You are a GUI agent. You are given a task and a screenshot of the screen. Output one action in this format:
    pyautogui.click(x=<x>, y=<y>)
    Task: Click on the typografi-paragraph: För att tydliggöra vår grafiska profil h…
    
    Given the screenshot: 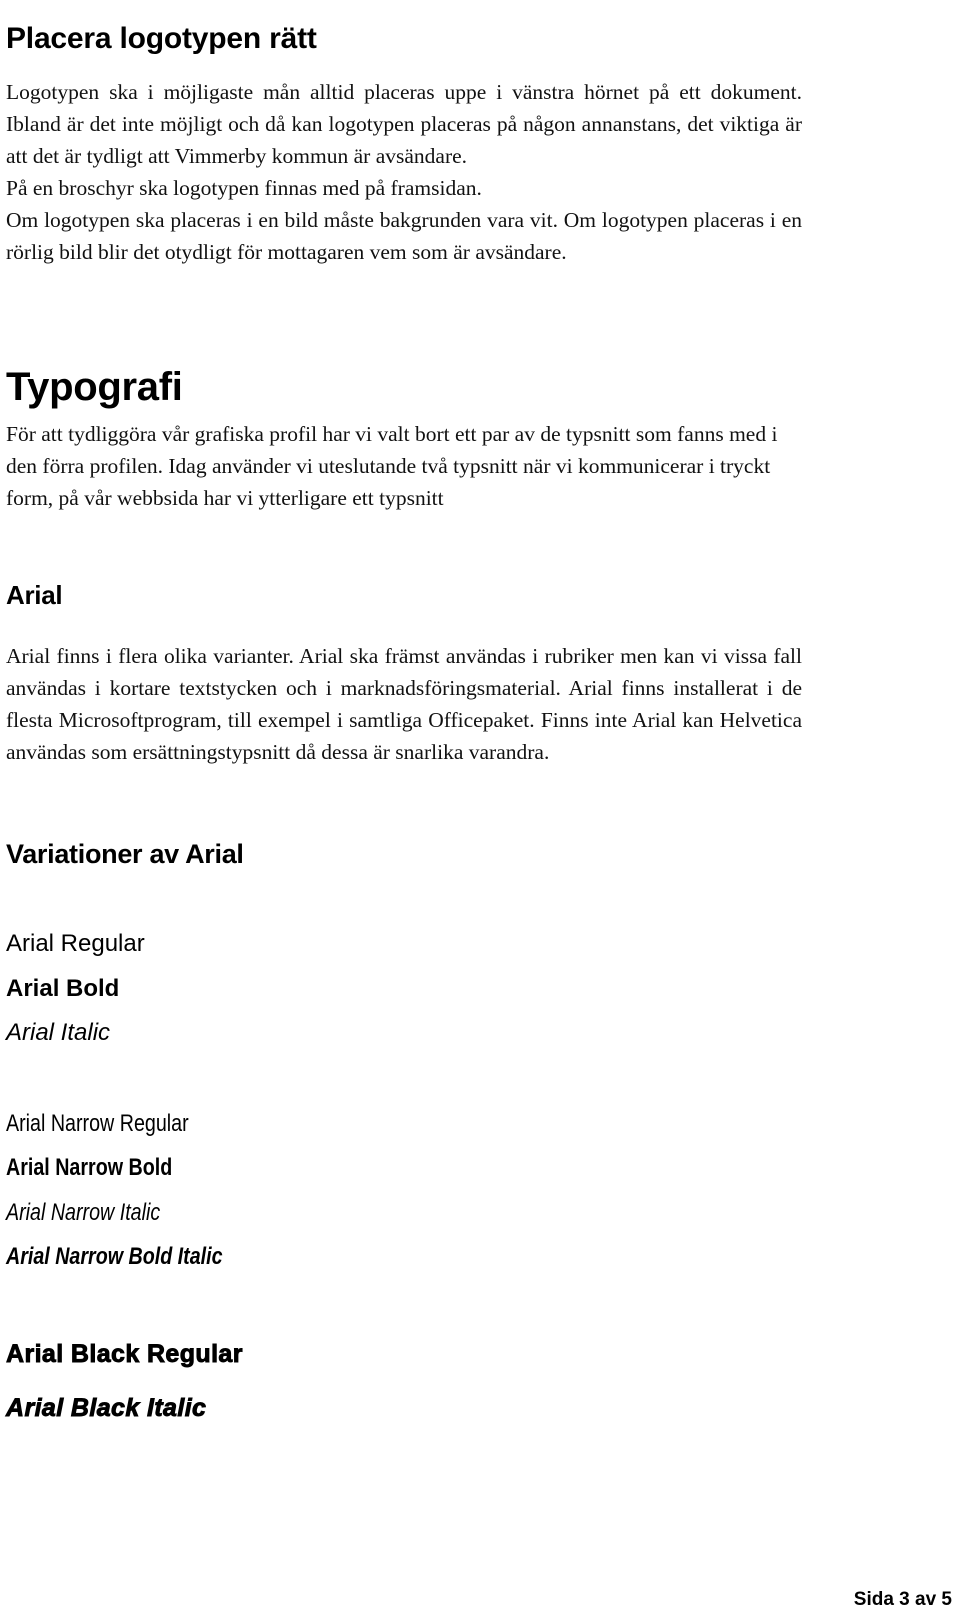 What is the action you would take?
    pyautogui.click(x=392, y=465)
    